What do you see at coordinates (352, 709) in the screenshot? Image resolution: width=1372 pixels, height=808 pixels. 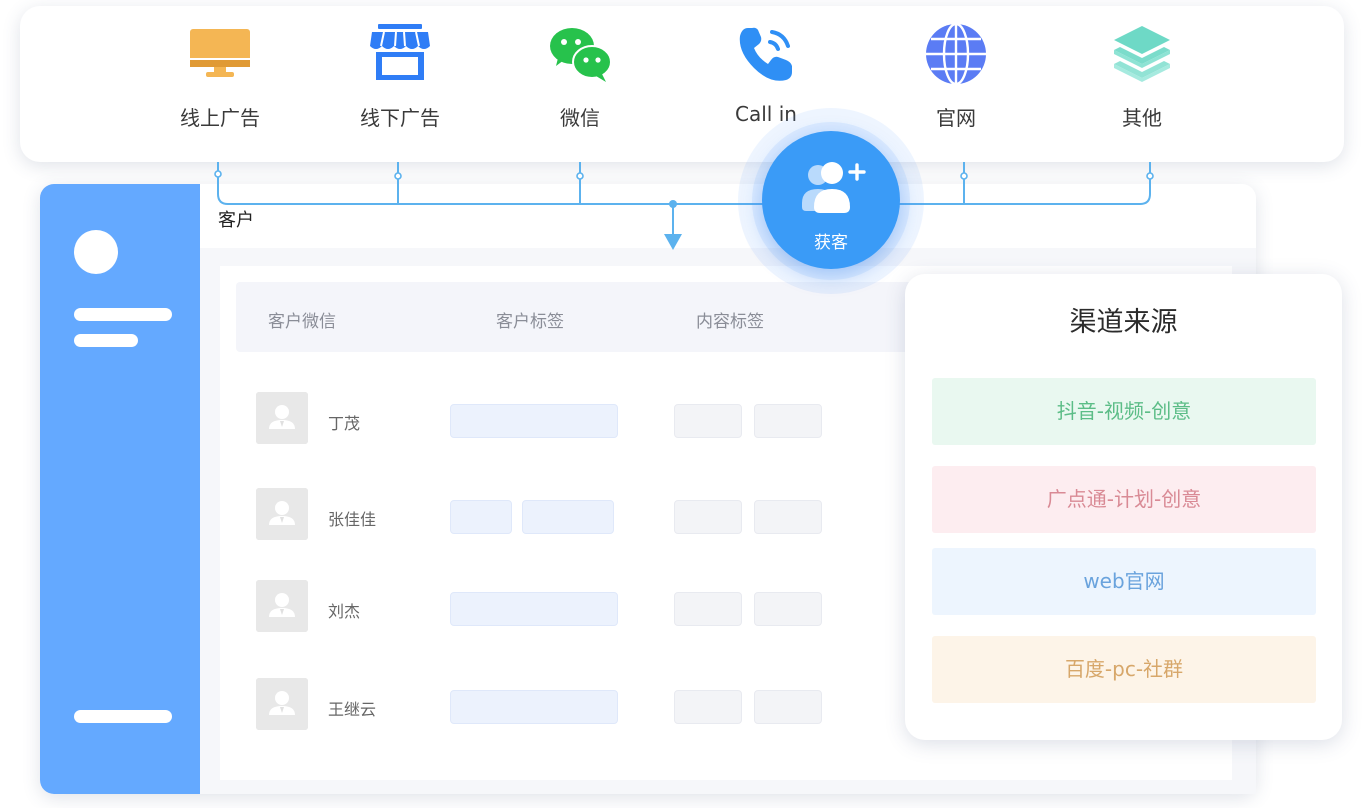 I see `customer-name: 王继云` at bounding box center [352, 709].